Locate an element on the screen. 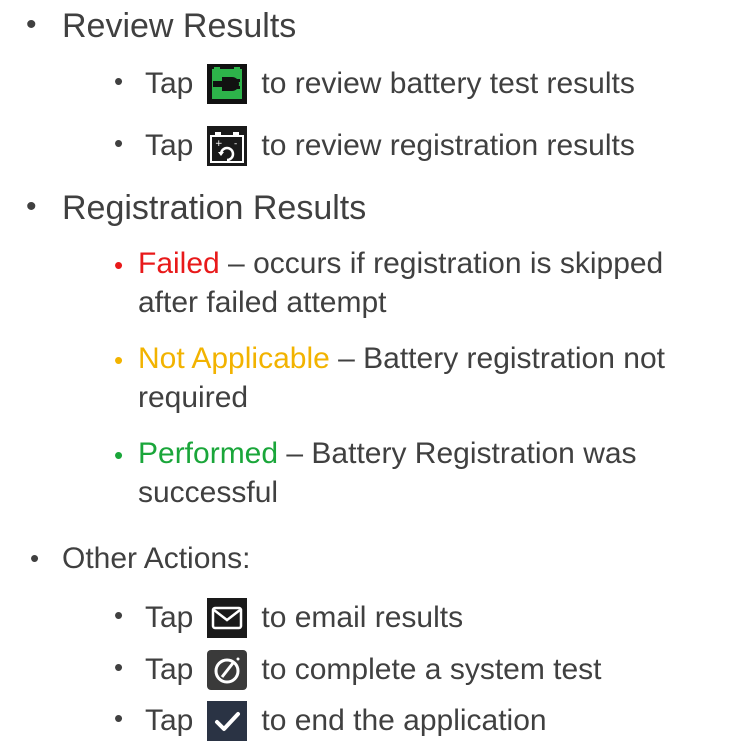 This screenshot has width=746, height=749. email-icon is located at coordinates (227, 618).